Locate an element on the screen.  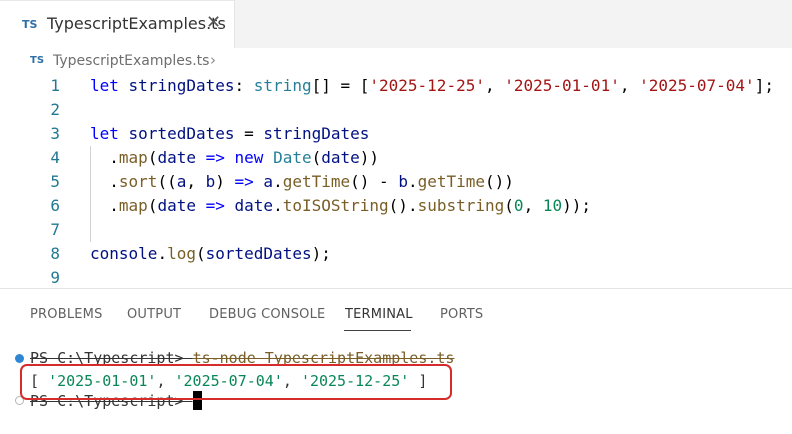
code-token: )); is located at coordinates (576, 205).